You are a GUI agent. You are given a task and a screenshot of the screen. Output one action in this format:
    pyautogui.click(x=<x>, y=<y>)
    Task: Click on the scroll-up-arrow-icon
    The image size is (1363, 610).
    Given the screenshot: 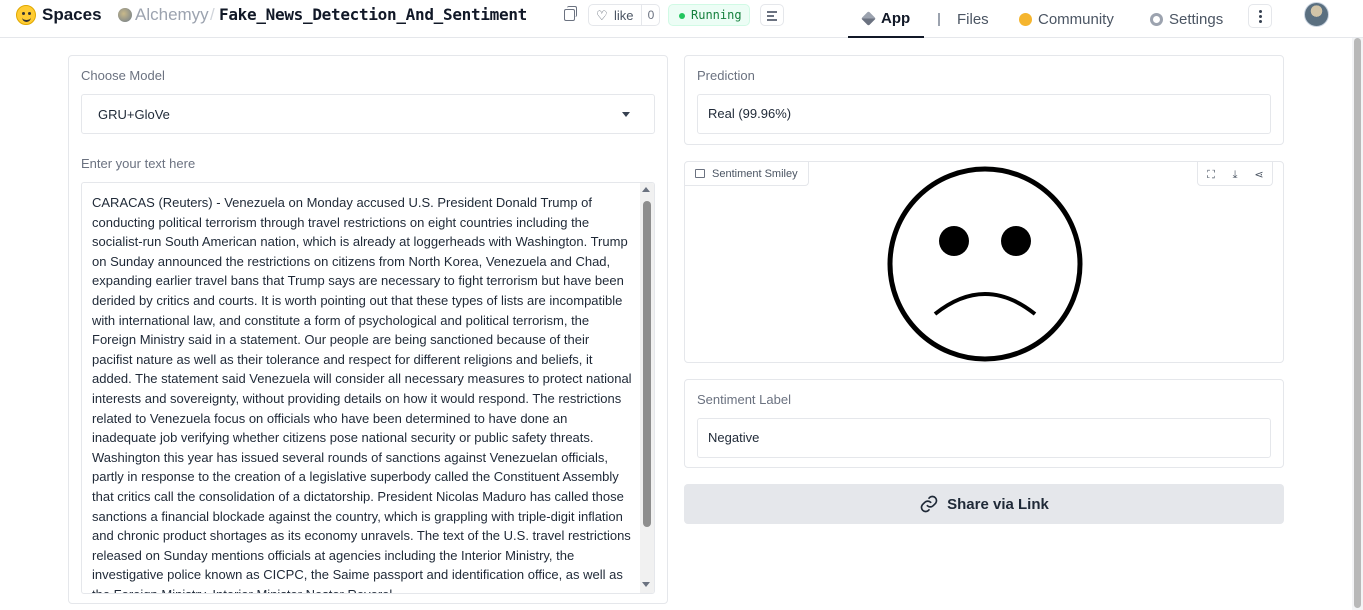 What is the action you would take?
    pyautogui.click(x=646, y=189)
    